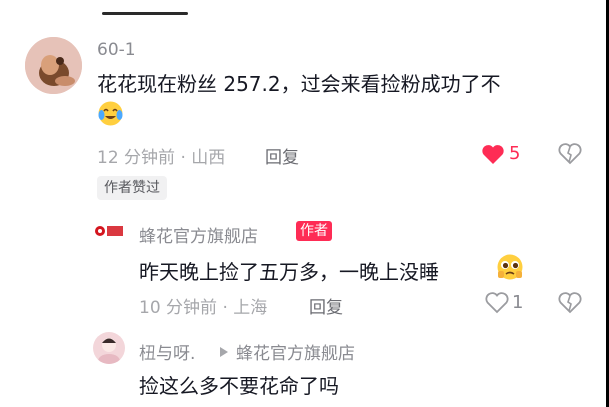  What do you see at coordinates (167, 351) in the screenshot?
I see `comment-username: 杻与呀.` at bounding box center [167, 351].